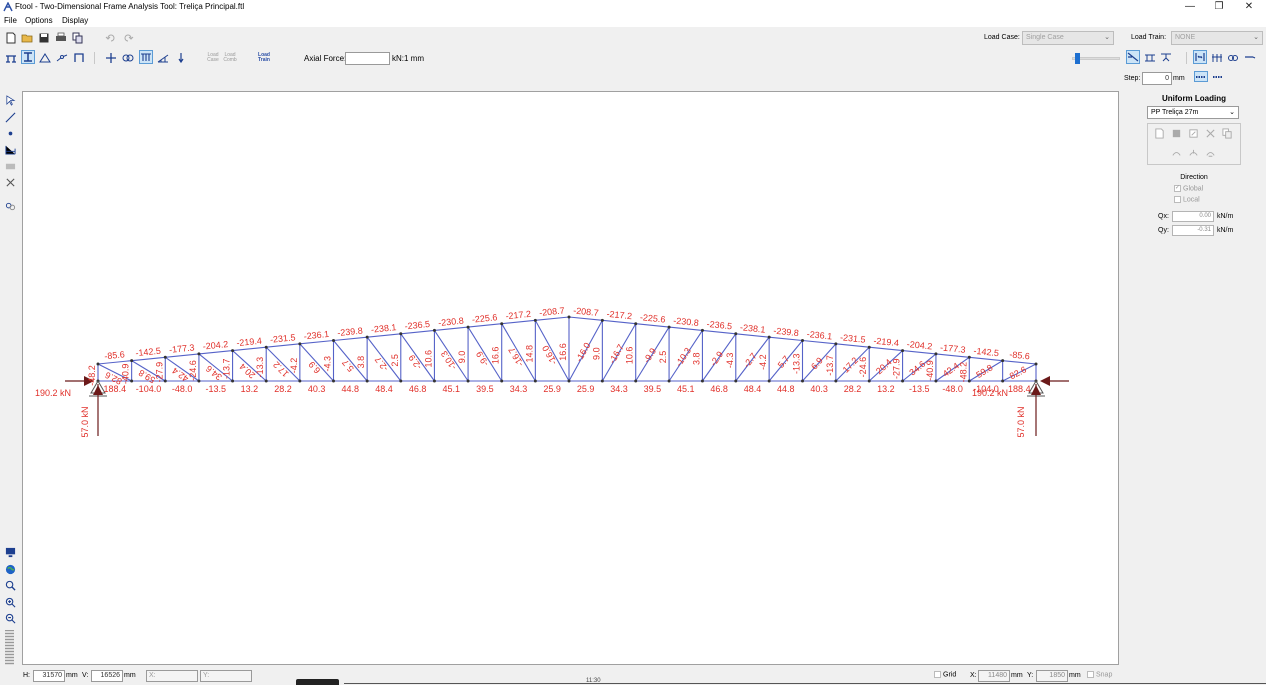  I want to click on copy-icon, so click(78, 38).